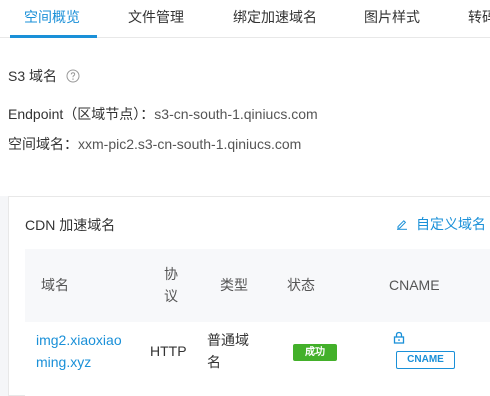  I want to click on endpoint-line: Endpoint（区域节点）：s3-cn-south-1.qiniucs.com, so click(163, 114).